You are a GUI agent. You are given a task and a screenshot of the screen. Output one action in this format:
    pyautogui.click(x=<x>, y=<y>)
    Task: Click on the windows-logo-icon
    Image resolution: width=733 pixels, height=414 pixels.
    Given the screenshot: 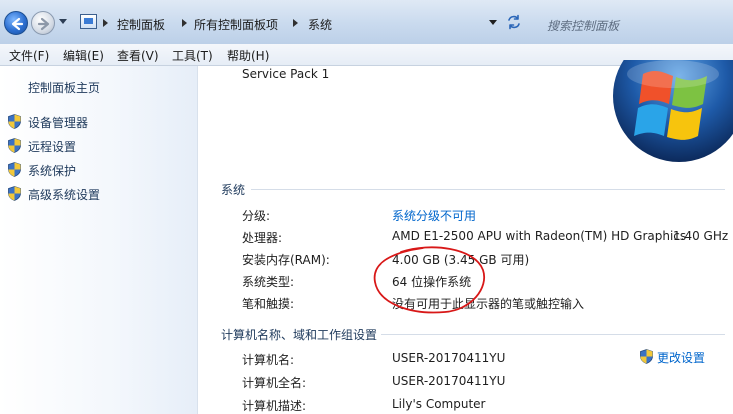 What is the action you would take?
    pyautogui.click(x=673, y=111)
    